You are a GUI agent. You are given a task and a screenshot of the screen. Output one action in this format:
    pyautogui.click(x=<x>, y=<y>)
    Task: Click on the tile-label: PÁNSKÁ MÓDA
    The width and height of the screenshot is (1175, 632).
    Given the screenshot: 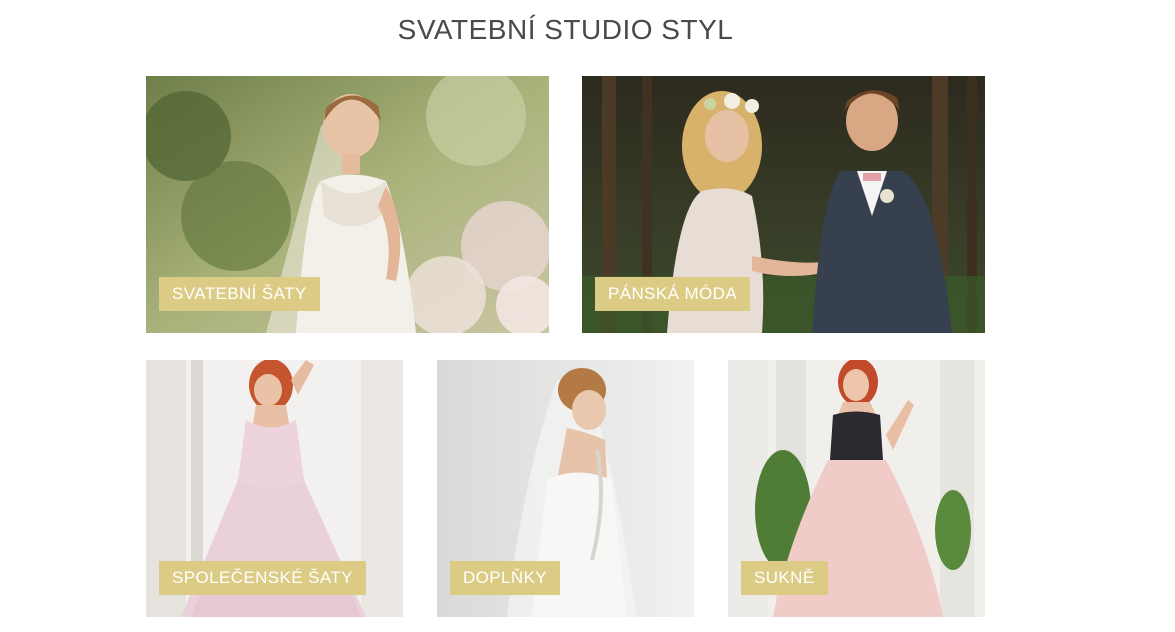 What is the action you would take?
    pyautogui.click(x=673, y=294)
    